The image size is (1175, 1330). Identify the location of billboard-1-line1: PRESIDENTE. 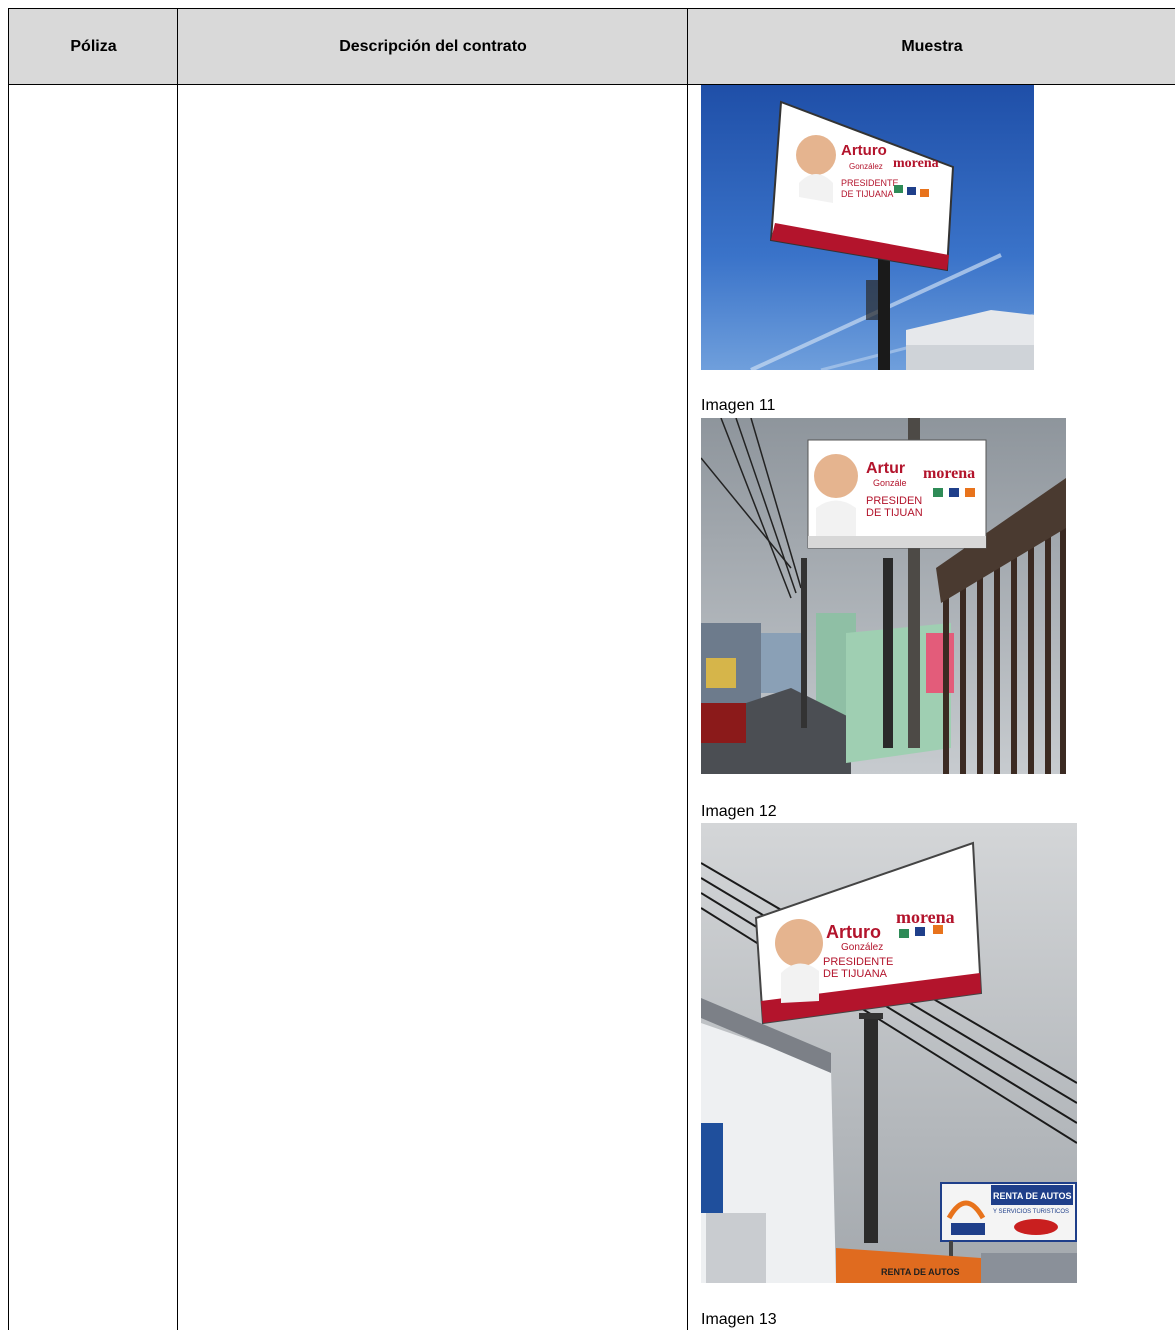
(870, 183).